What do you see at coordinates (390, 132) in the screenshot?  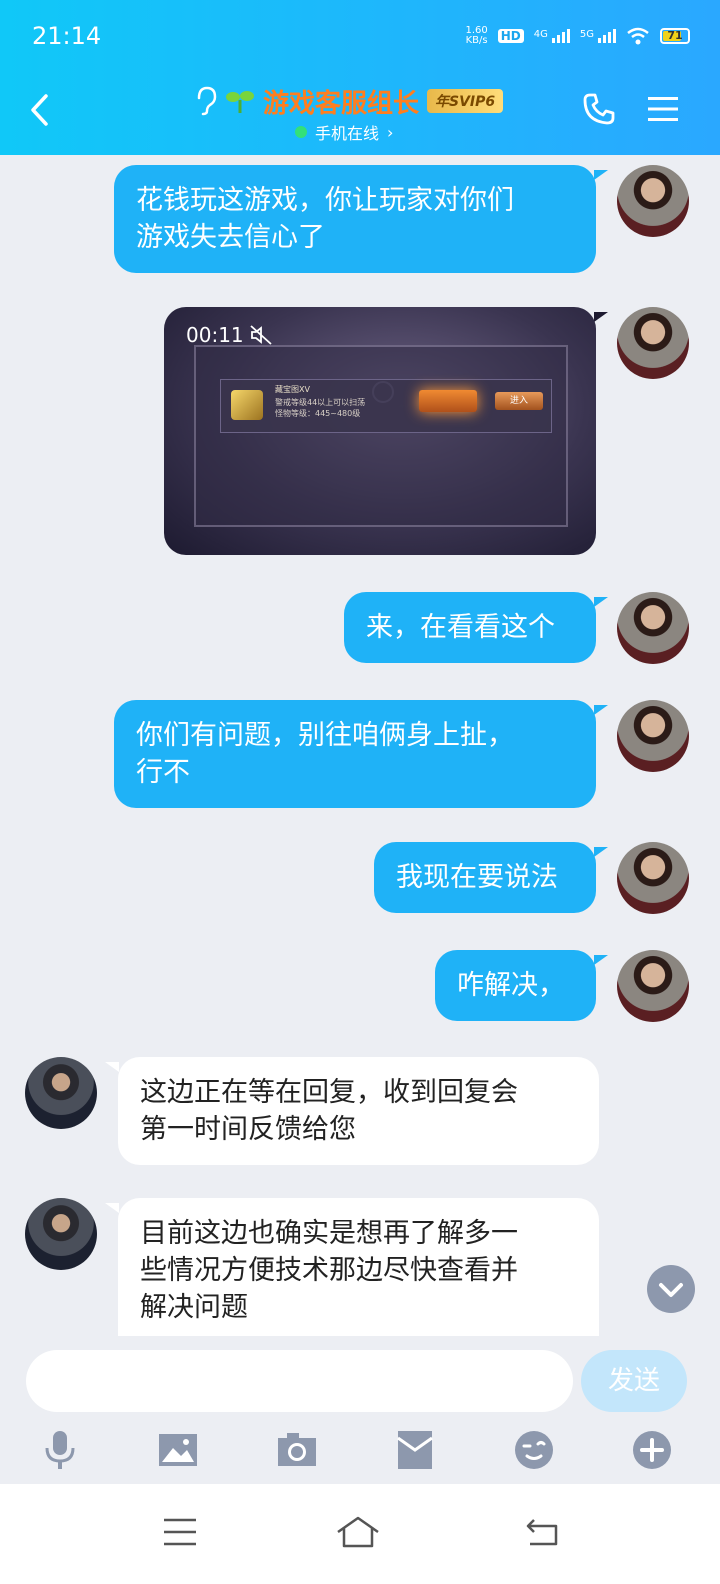 I see `chevron-right-icon: ›` at bounding box center [390, 132].